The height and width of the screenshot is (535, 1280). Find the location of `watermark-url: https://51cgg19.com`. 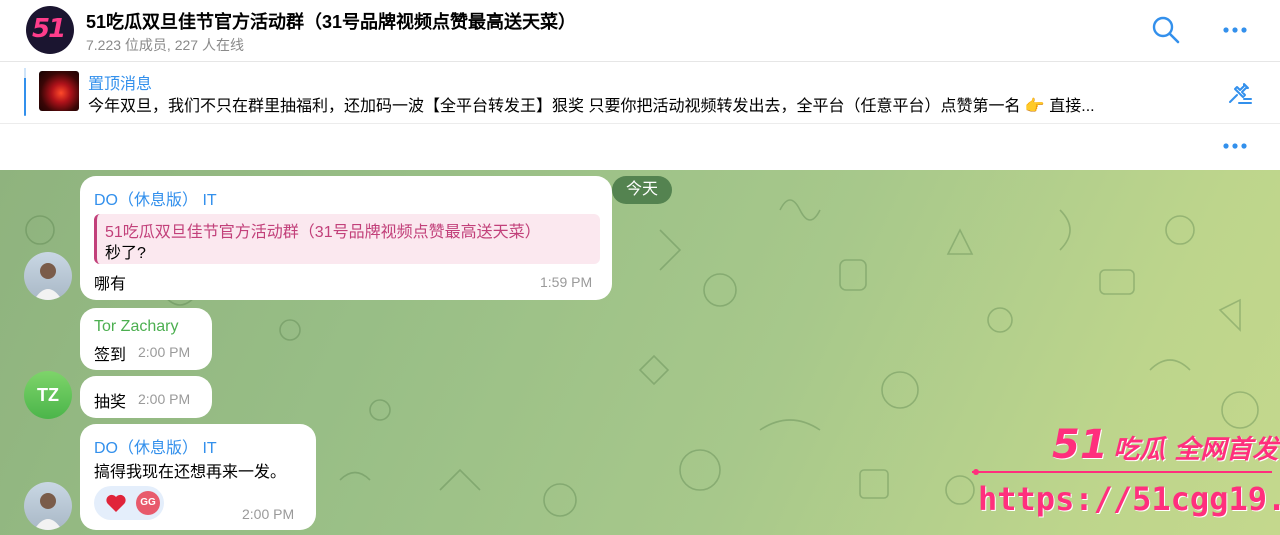

watermark-url: https://51cgg19.com is located at coordinates (1129, 499).